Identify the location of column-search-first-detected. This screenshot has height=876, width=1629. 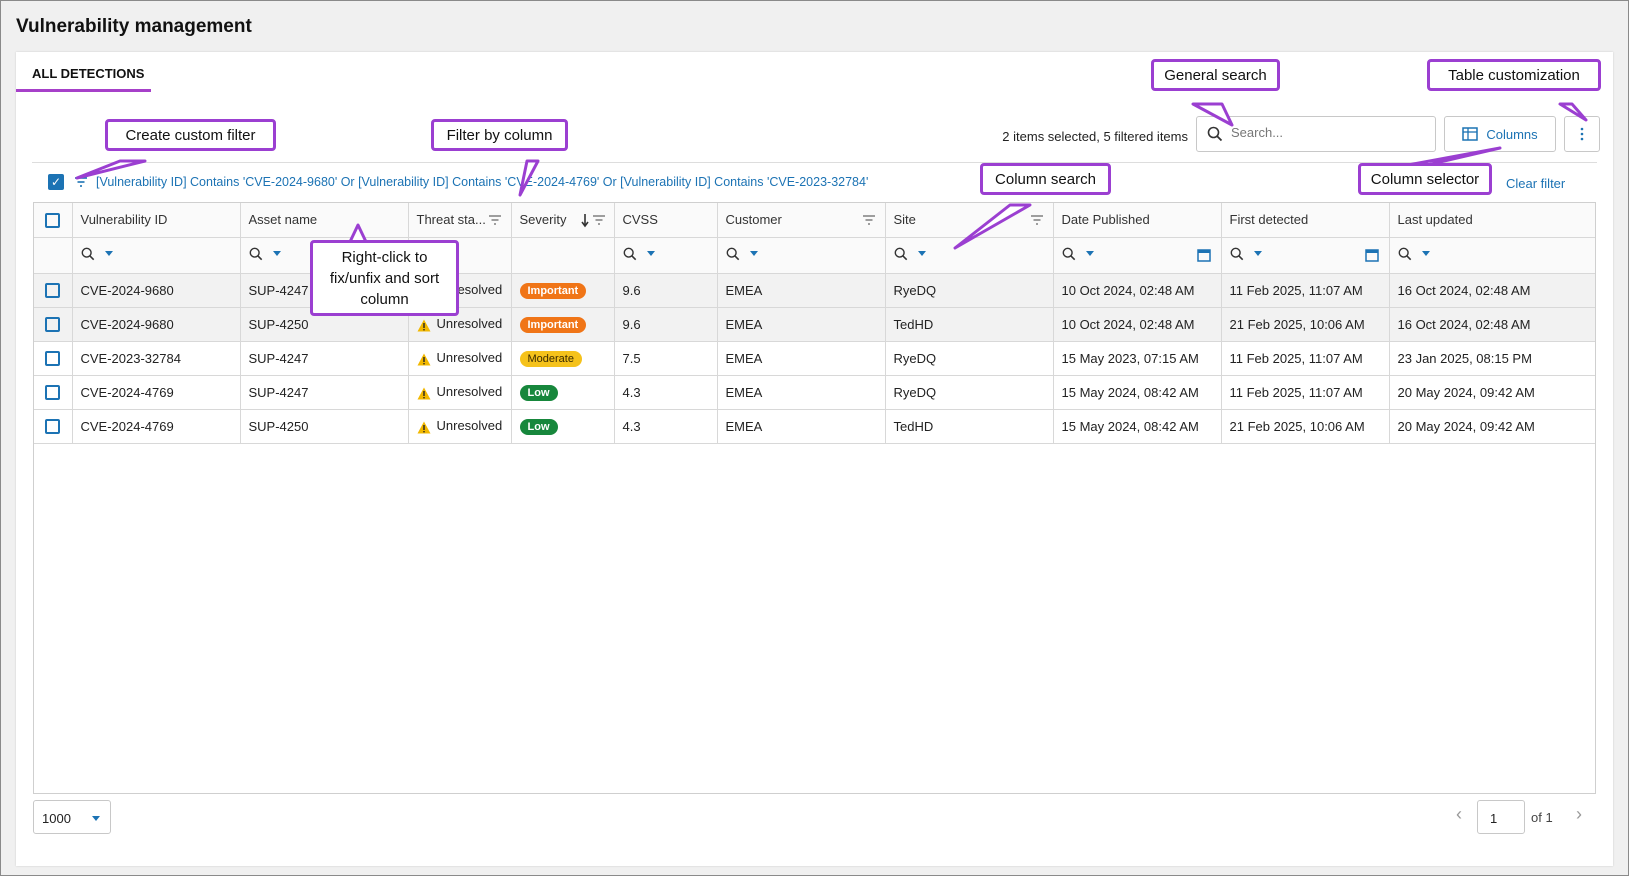
(1305, 255).